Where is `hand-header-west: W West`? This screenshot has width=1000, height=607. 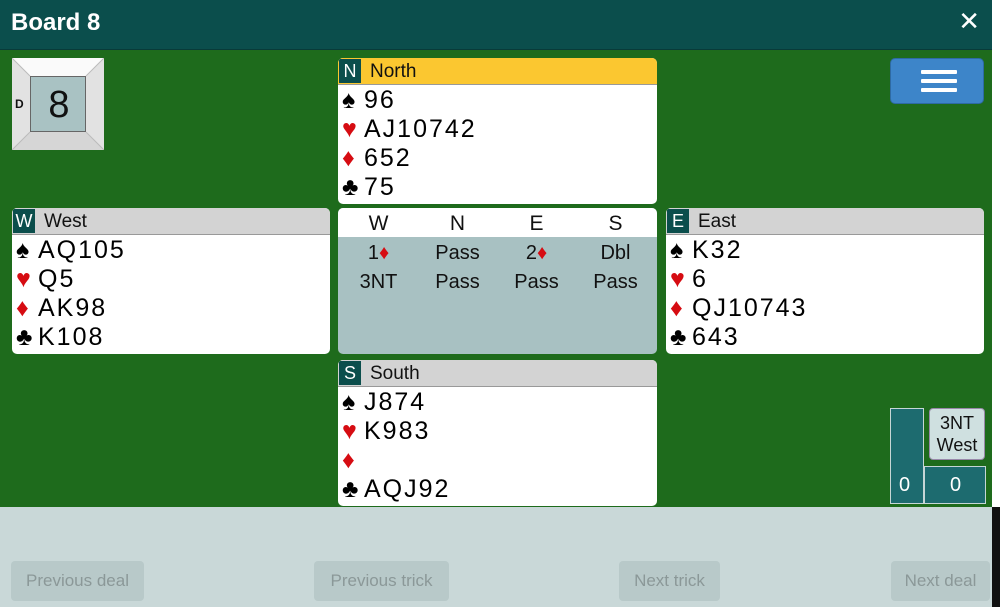
hand-header-west: W West is located at coordinates (171, 221).